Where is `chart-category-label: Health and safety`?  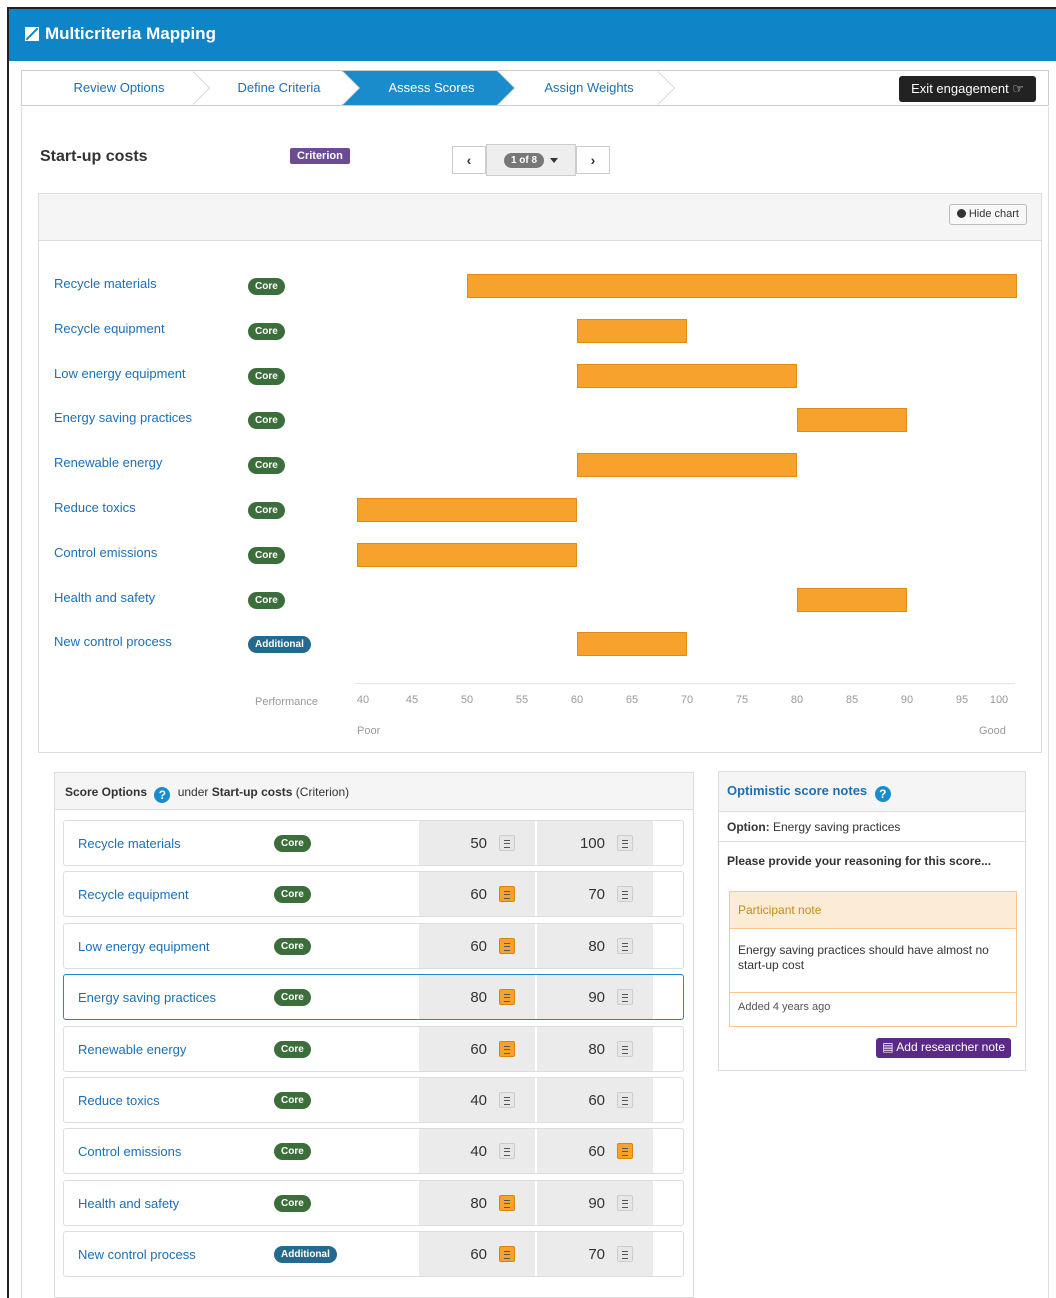 chart-category-label: Health and safety is located at coordinates (104, 597).